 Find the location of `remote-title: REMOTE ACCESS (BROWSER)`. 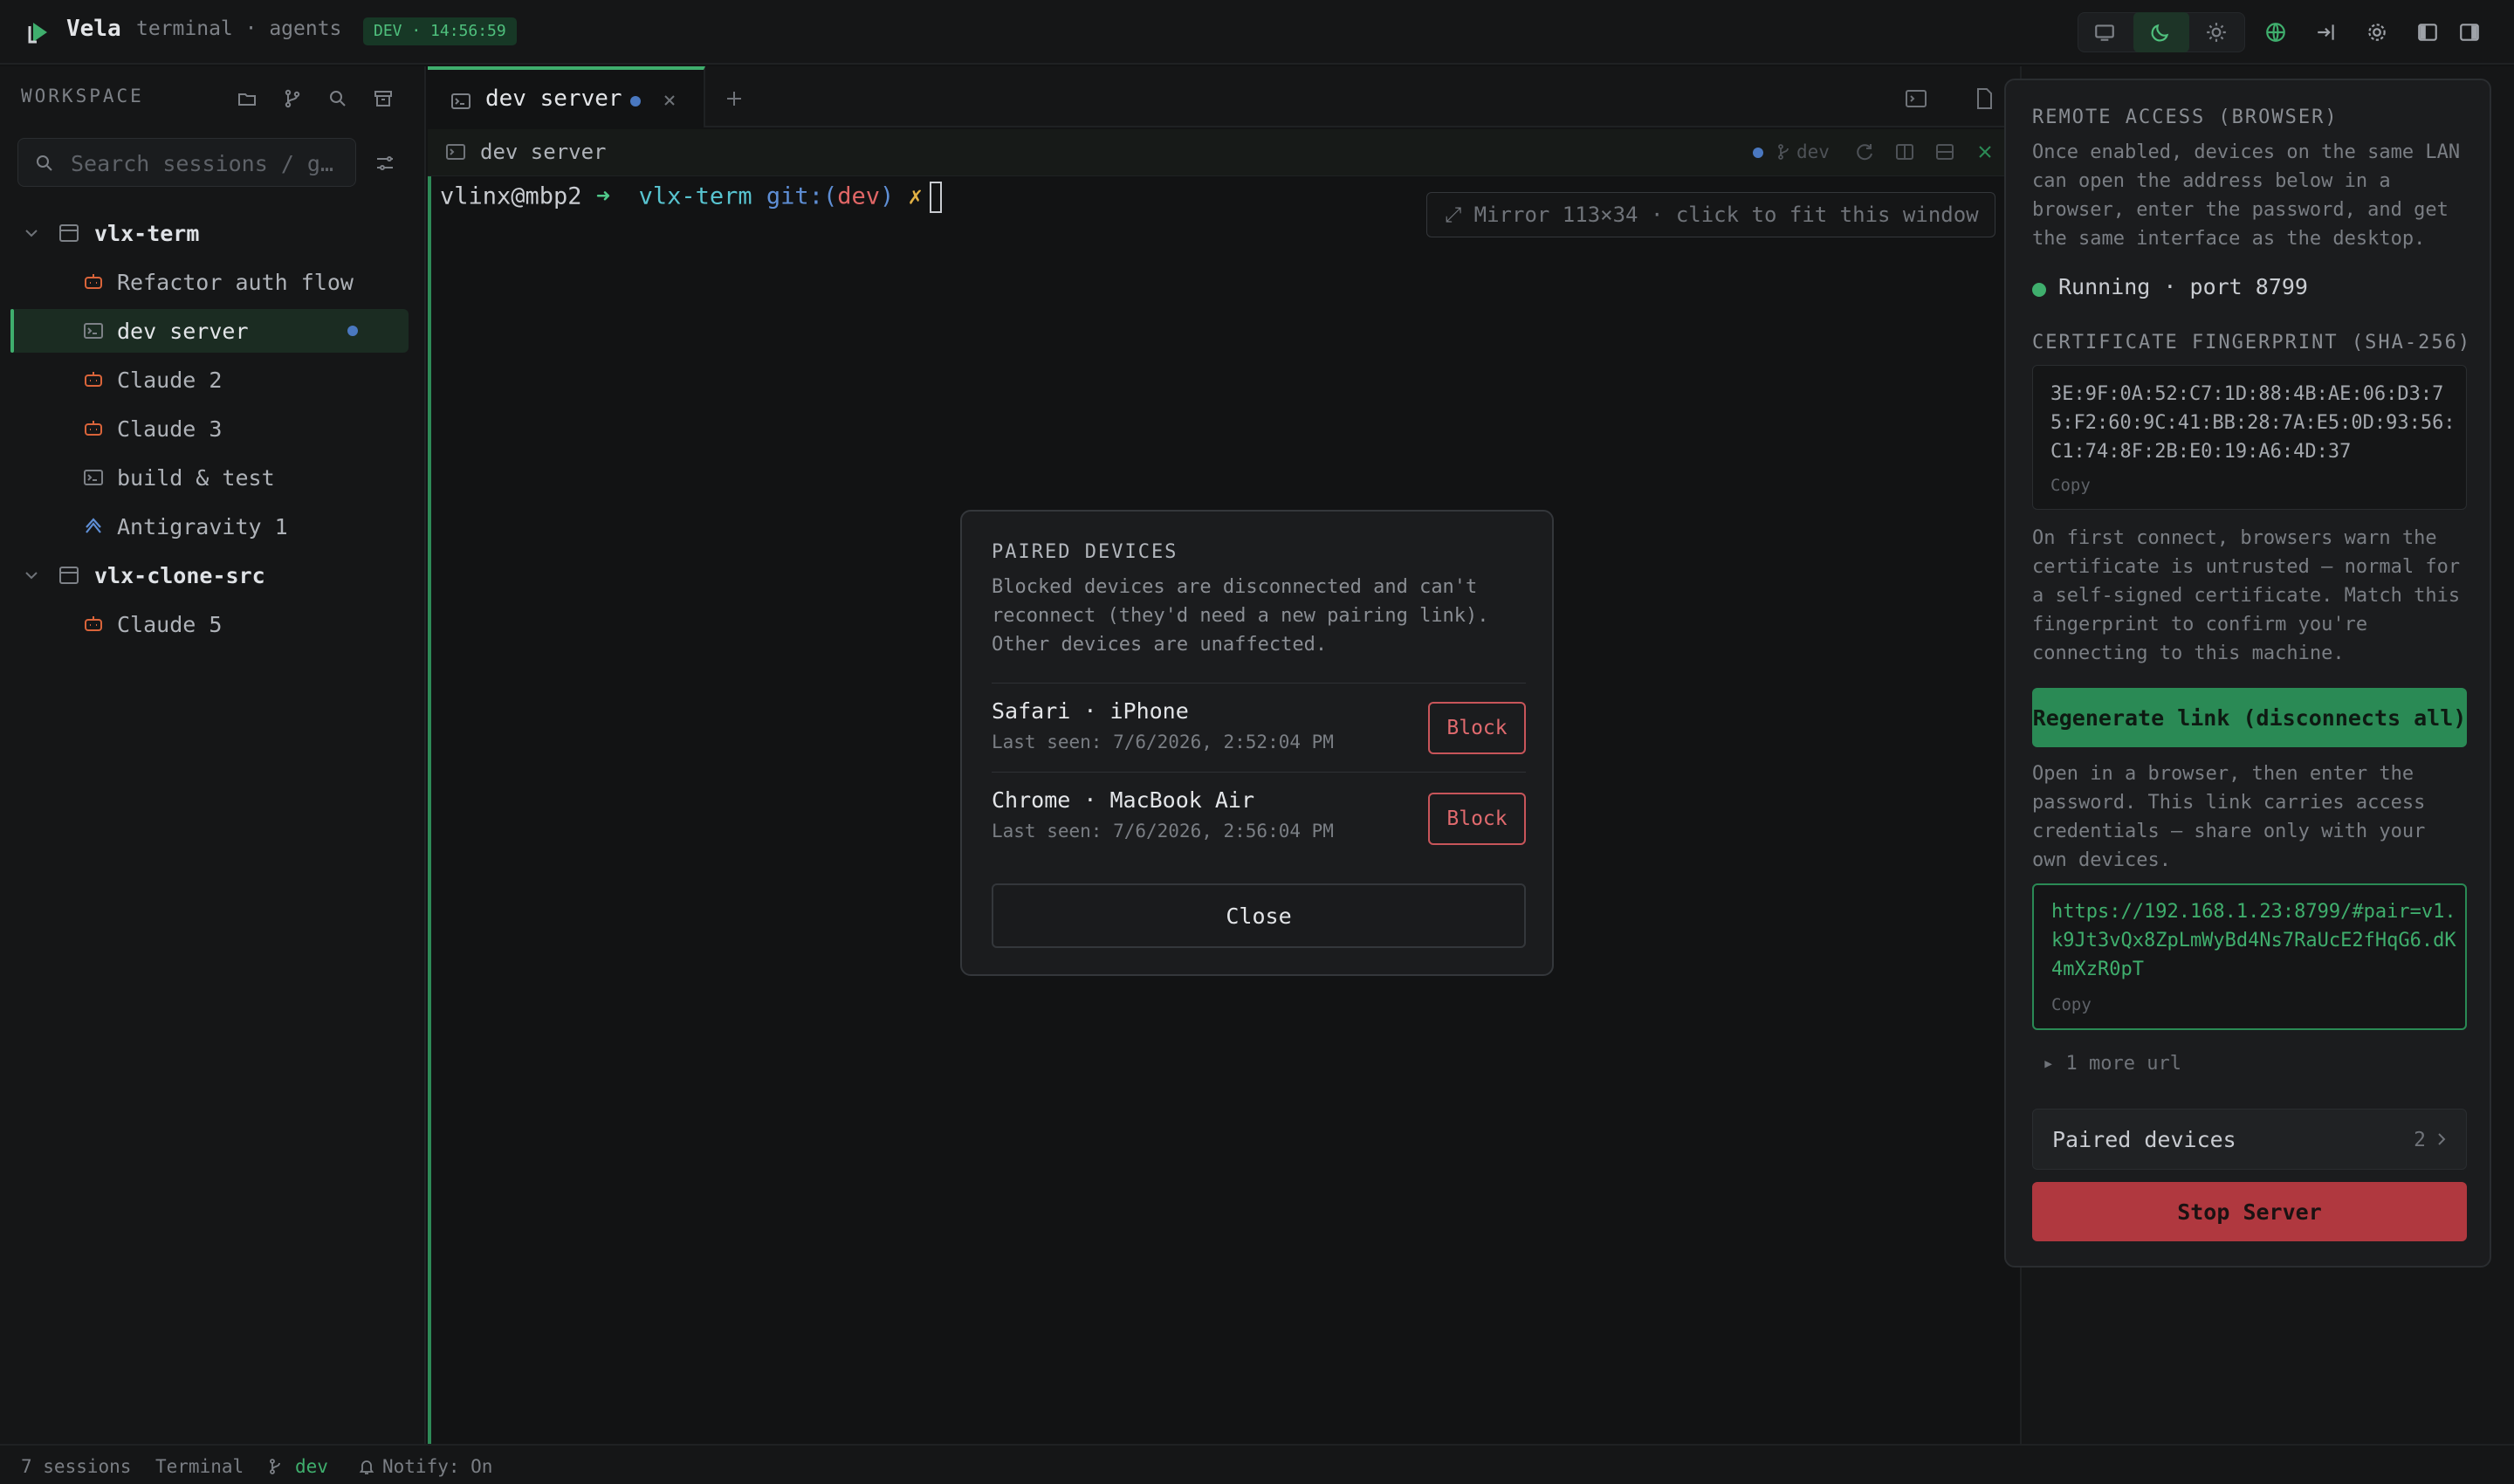

remote-title: REMOTE ACCESS (BROWSER) is located at coordinates (2185, 117).